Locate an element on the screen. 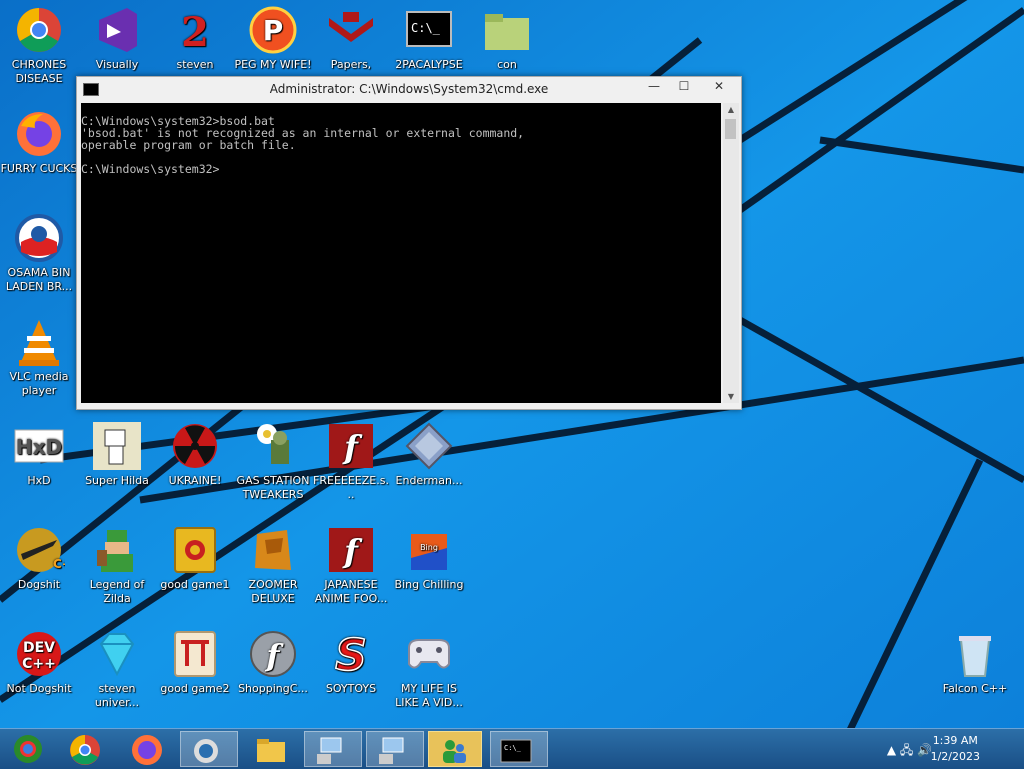 This screenshot has height=769, width=1024. desktop-icon: C:\_ 2PACALYPSE is located at coordinates (429, 38).